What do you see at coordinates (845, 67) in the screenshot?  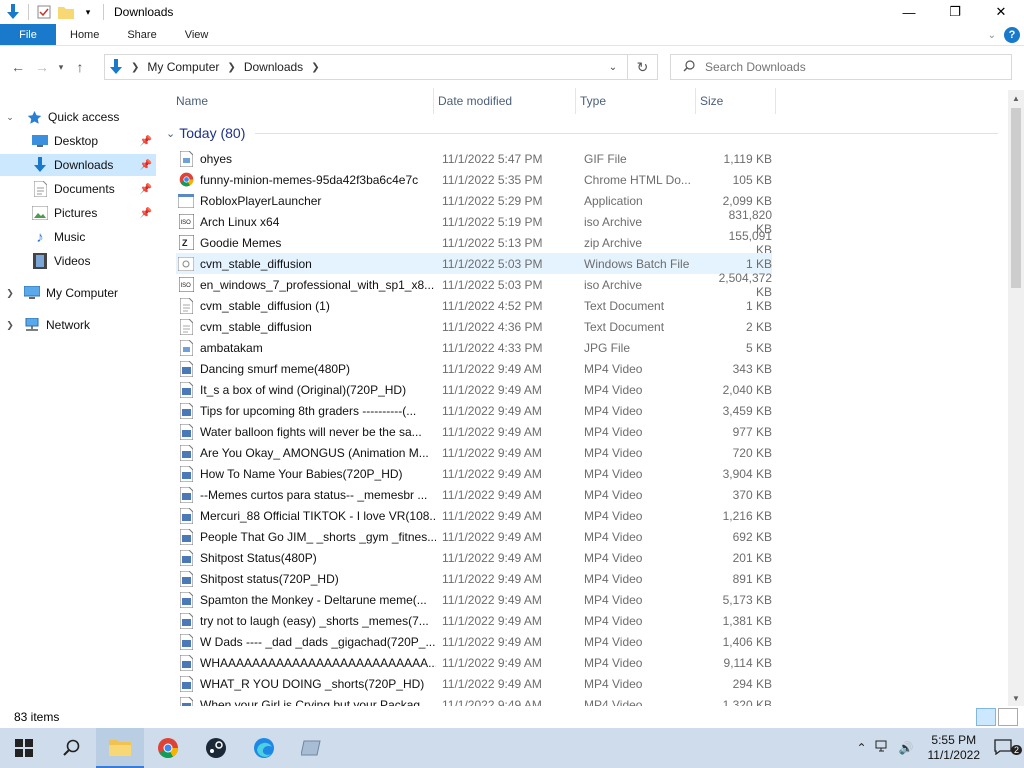 I see `search-input` at bounding box center [845, 67].